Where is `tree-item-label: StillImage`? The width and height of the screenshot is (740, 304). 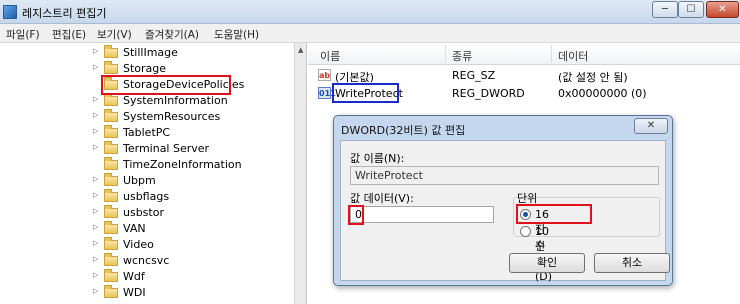
tree-item-label: StillImage is located at coordinates (150, 52).